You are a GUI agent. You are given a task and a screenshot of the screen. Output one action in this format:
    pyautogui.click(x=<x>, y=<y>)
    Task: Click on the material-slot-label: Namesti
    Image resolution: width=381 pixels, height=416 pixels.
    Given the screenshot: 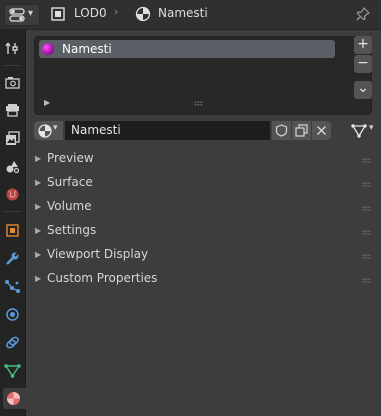 What is the action you would take?
    pyautogui.click(x=87, y=49)
    